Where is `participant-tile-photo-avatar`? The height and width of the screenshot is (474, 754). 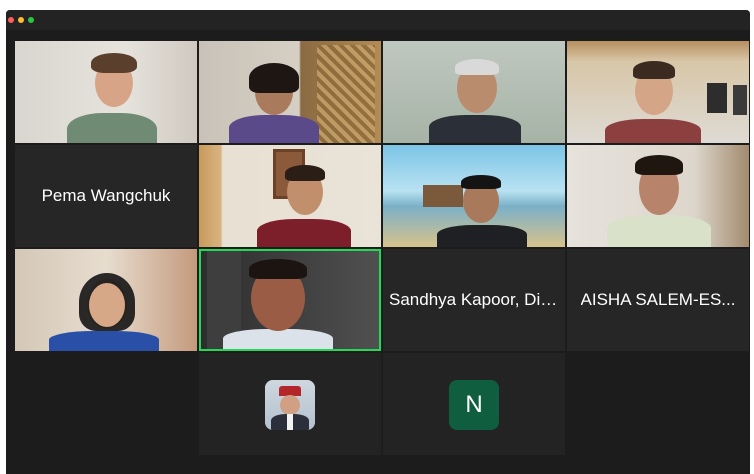
participant-tile-photo-avatar is located at coordinates (290, 404).